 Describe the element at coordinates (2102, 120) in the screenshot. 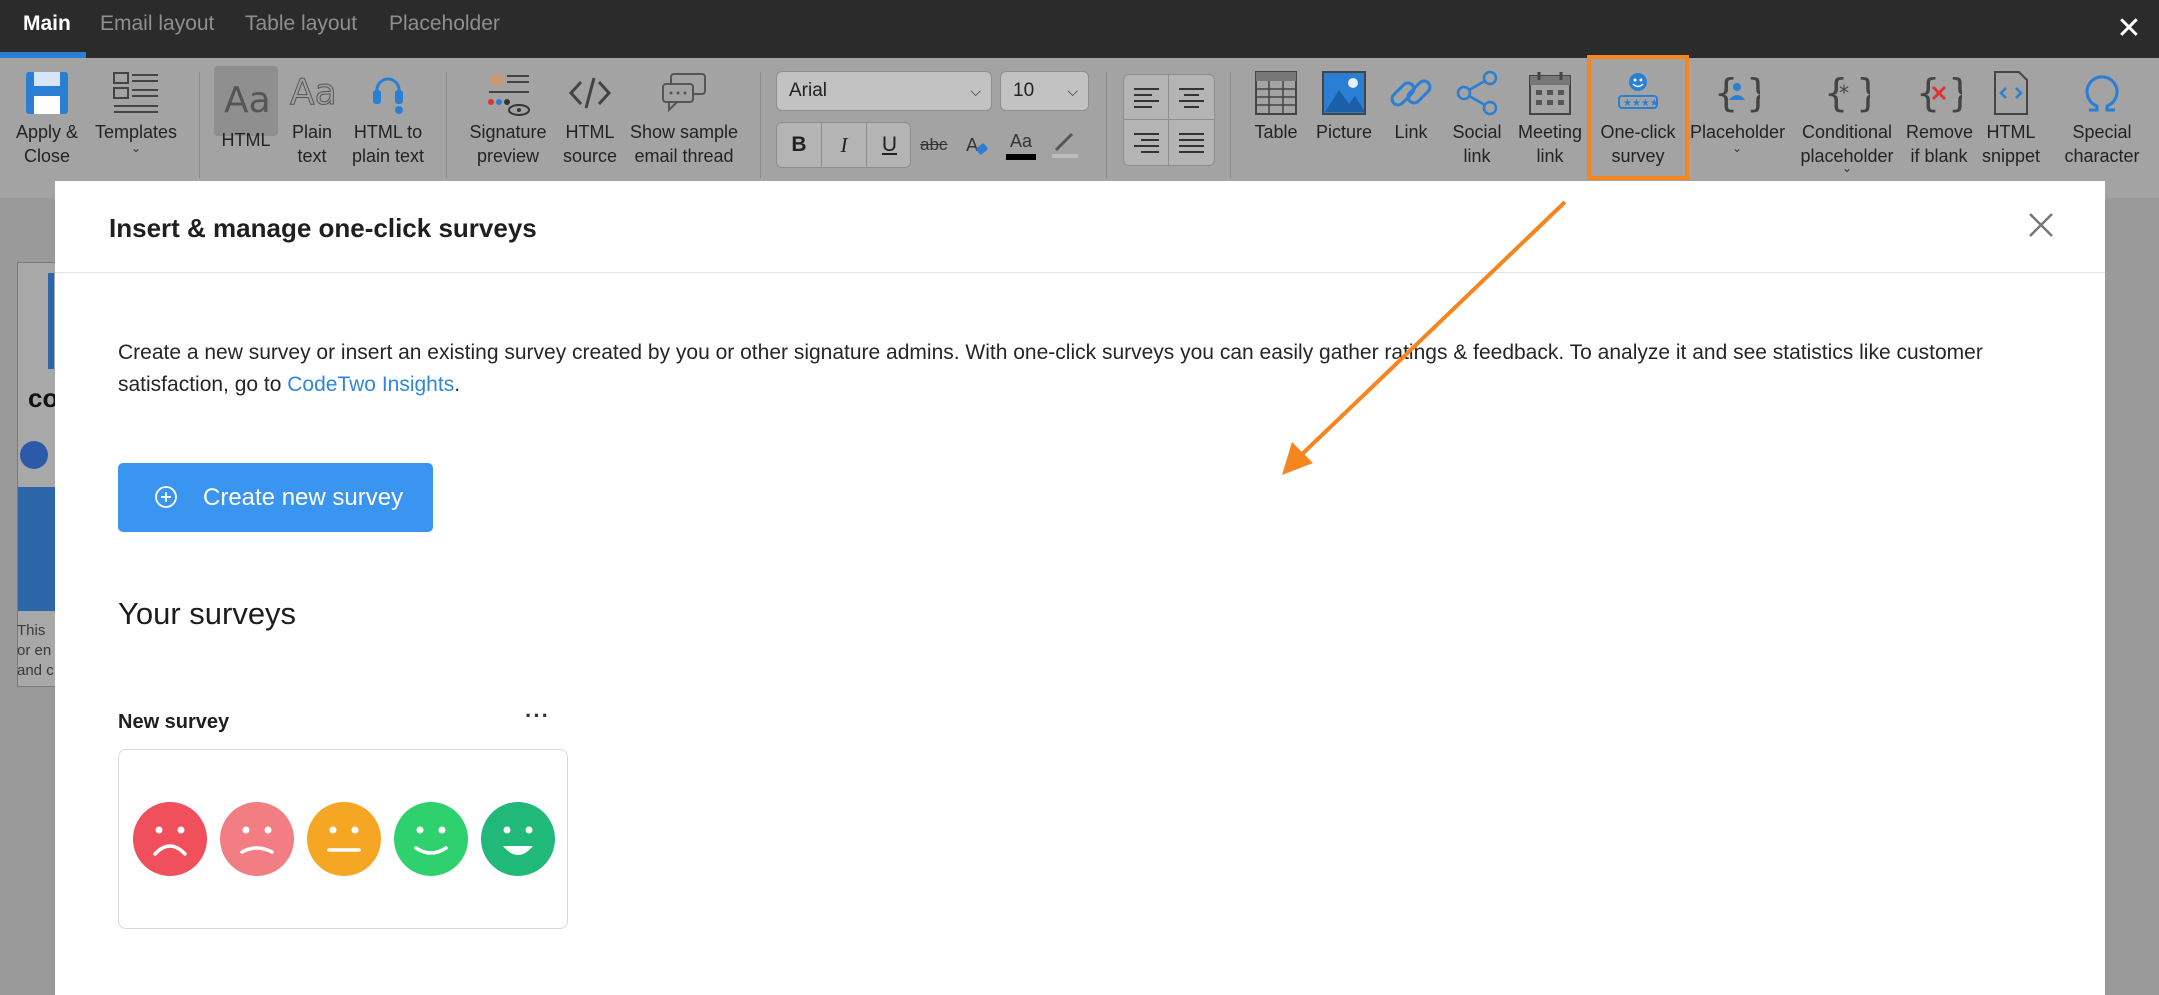

I see `special-character-button: Special character` at that location.